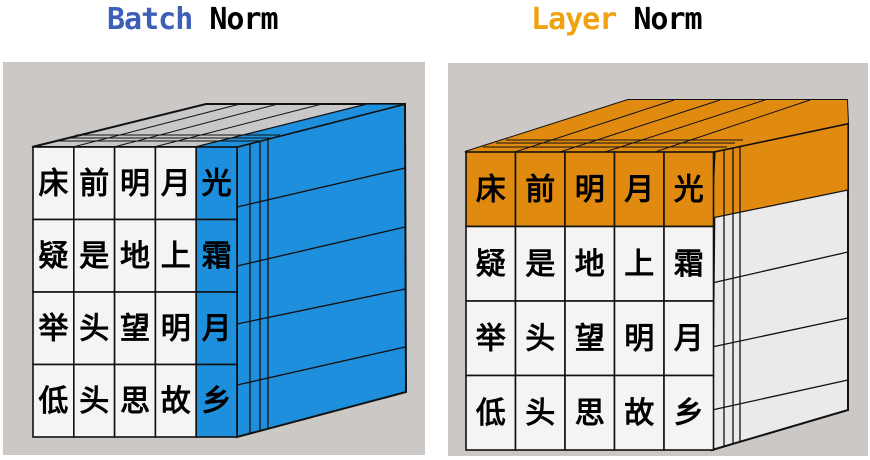 The image size is (870, 460). What do you see at coordinates (491, 189) in the screenshot?
I see `layer-char-0-0: 床` at bounding box center [491, 189].